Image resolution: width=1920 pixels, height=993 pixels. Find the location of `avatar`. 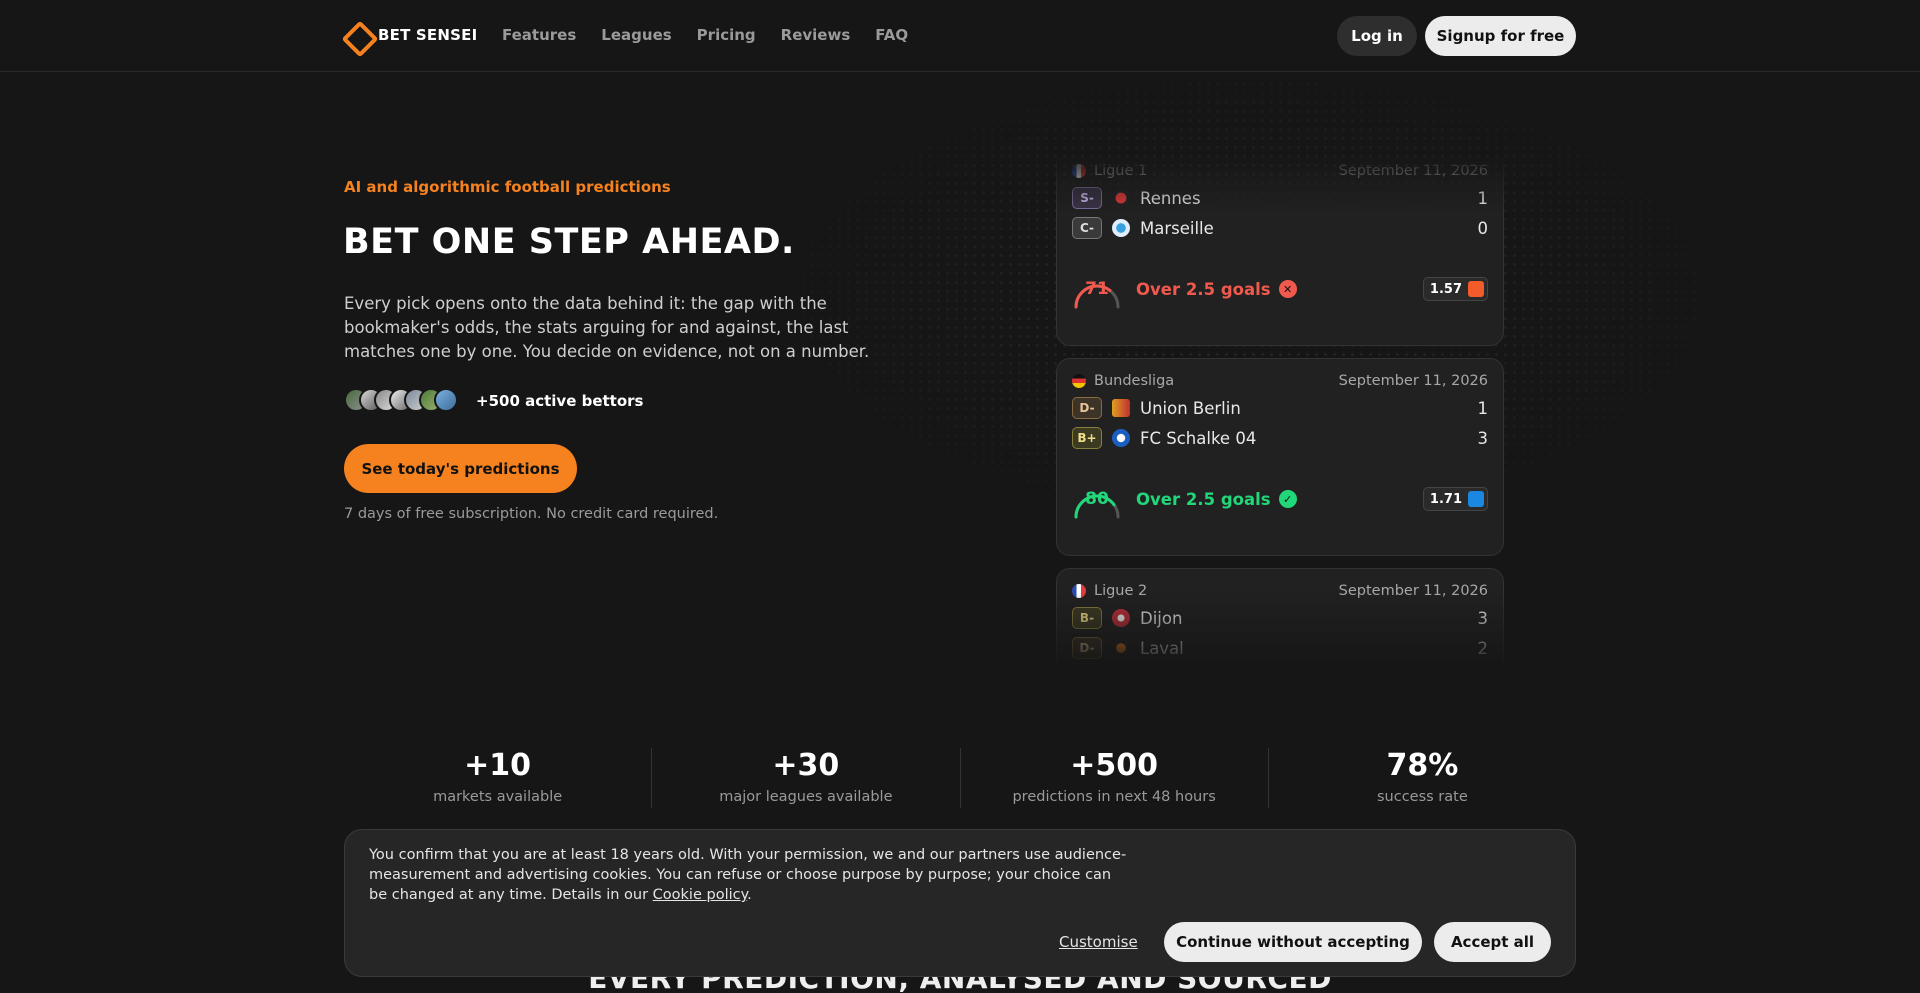

avatar is located at coordinates (446, 400).